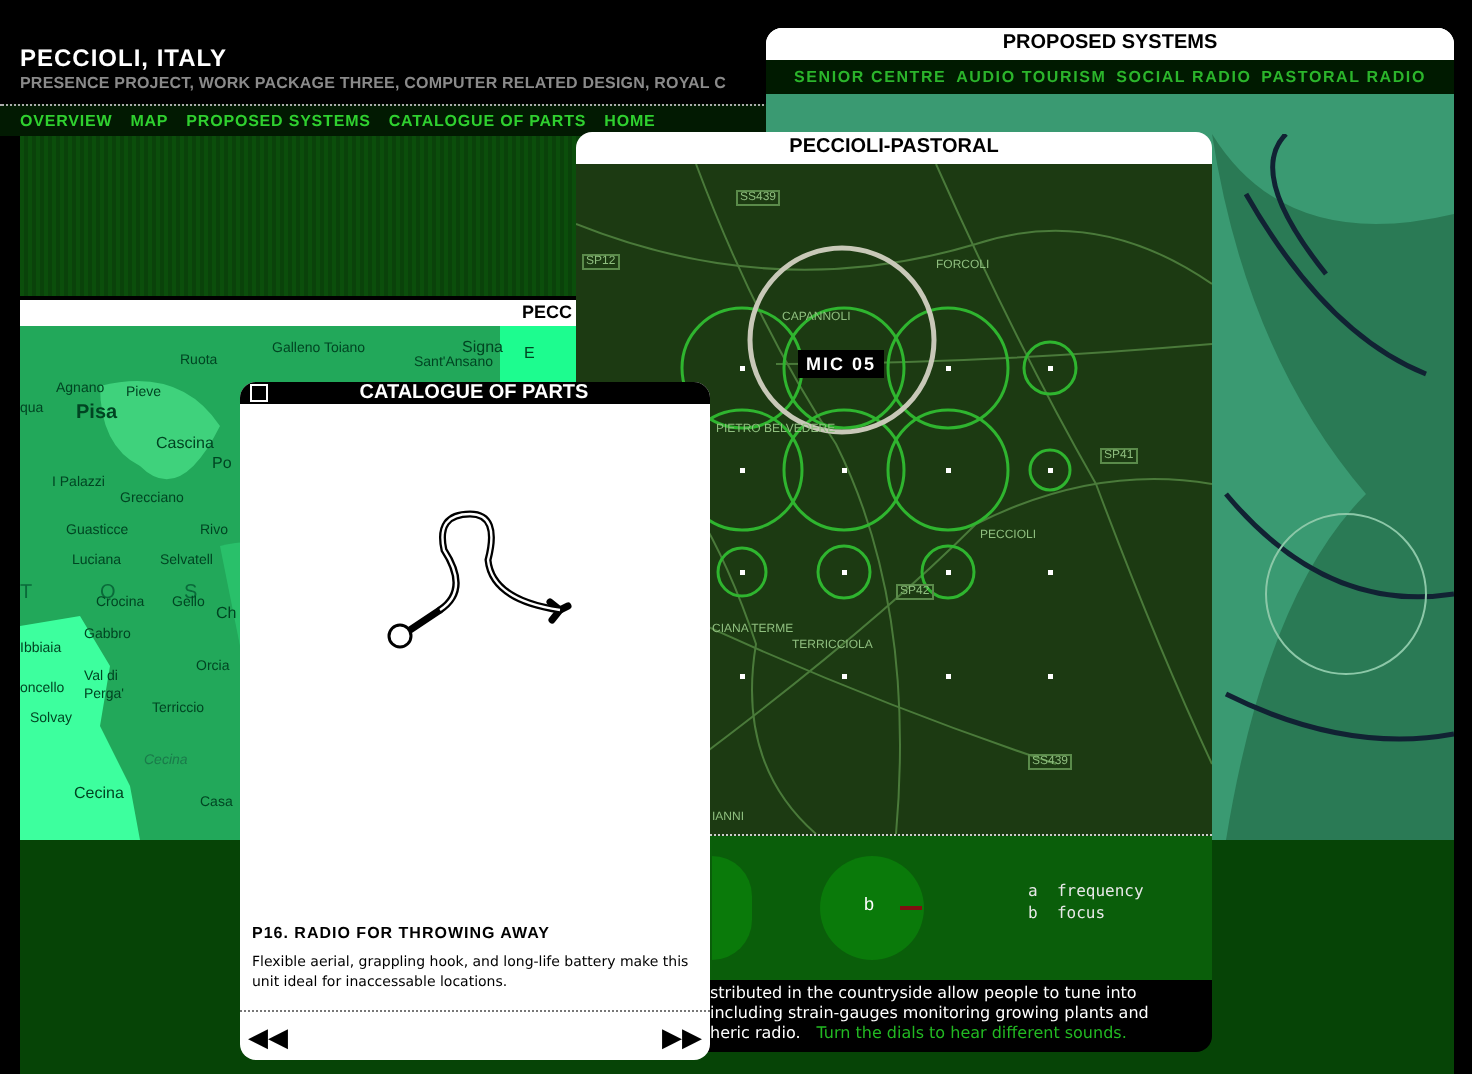 The height and width of the screenshot is (1074, 1472). Describe the element at coordinates (930, 1014) in the screenshot. I see `description-text: including strain-gauges monitoring growing plants and` at that location.